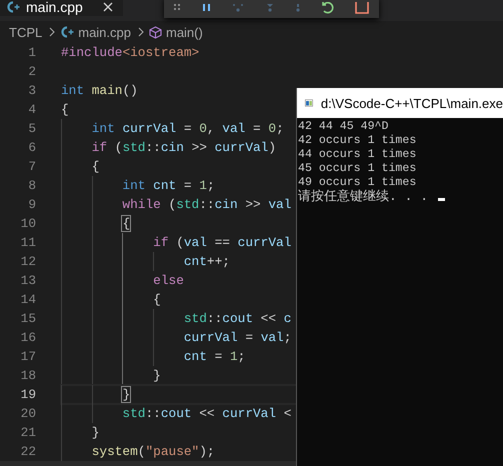  What do you see at coordinates (206, 204) in the screenshot?
I see `code-line: while (std::cin >> val` at bounding box center [206, 204].